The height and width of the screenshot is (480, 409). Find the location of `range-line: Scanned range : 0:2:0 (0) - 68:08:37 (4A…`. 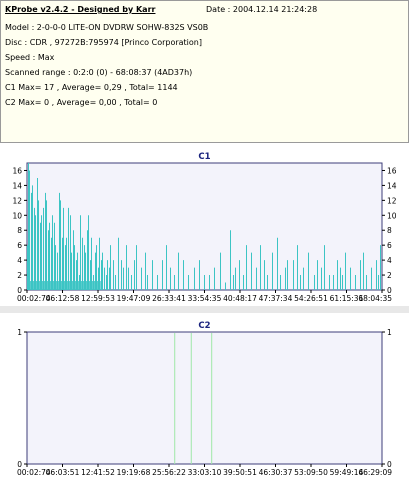

range-line: Scanned range : 0:2:0 (0) - 68:08:37 (4A… is located at coordinates (99, 72).